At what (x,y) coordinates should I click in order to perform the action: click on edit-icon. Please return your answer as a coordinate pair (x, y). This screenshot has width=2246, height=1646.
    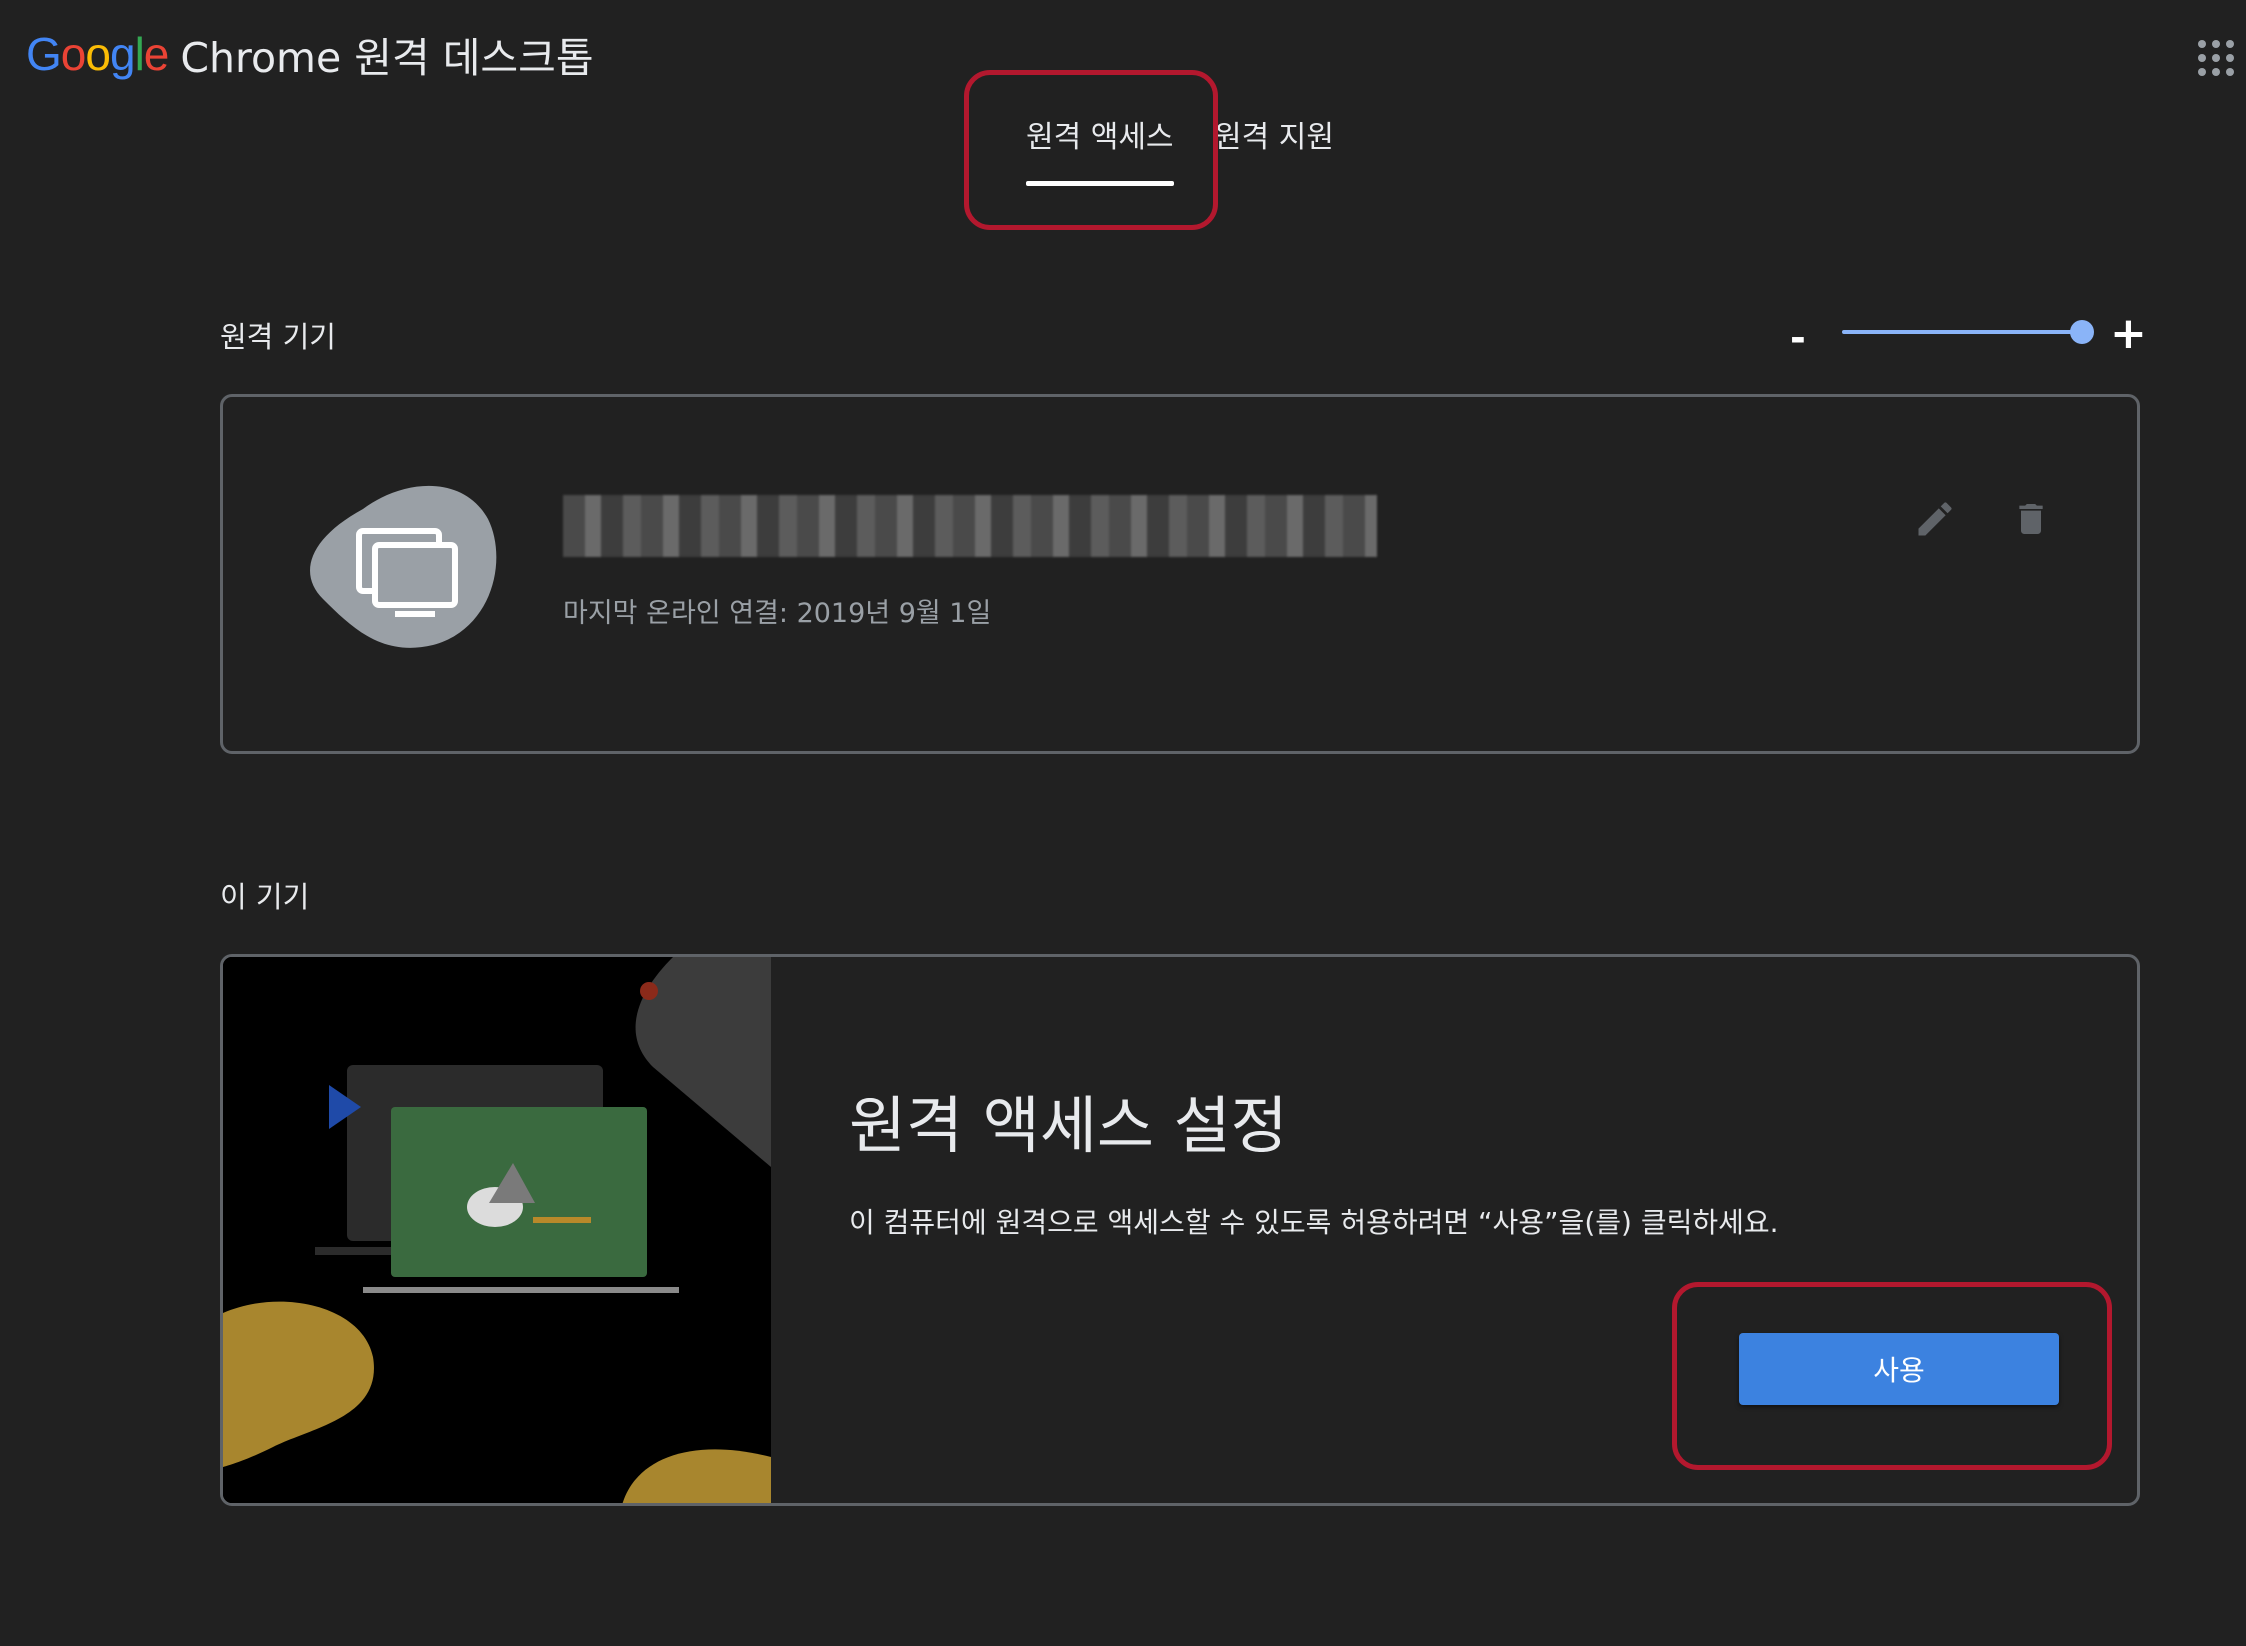
    Looking at the image, I should click on (1935, 519).